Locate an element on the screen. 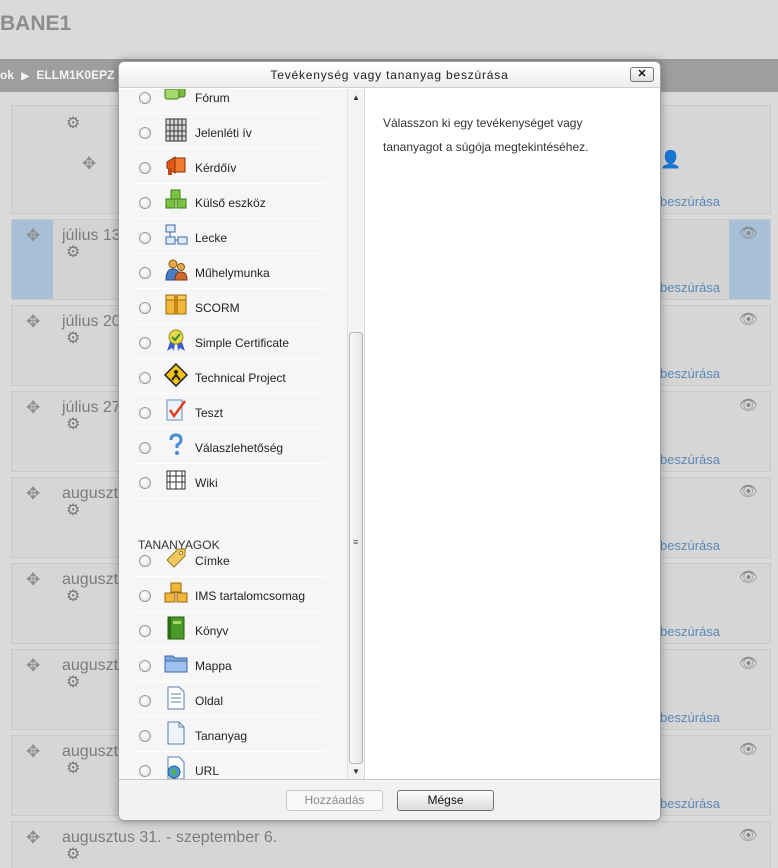 Image resolution: width=778 pixels, height=868 pixels. workshop-icon is located at coordinates (176, 270).